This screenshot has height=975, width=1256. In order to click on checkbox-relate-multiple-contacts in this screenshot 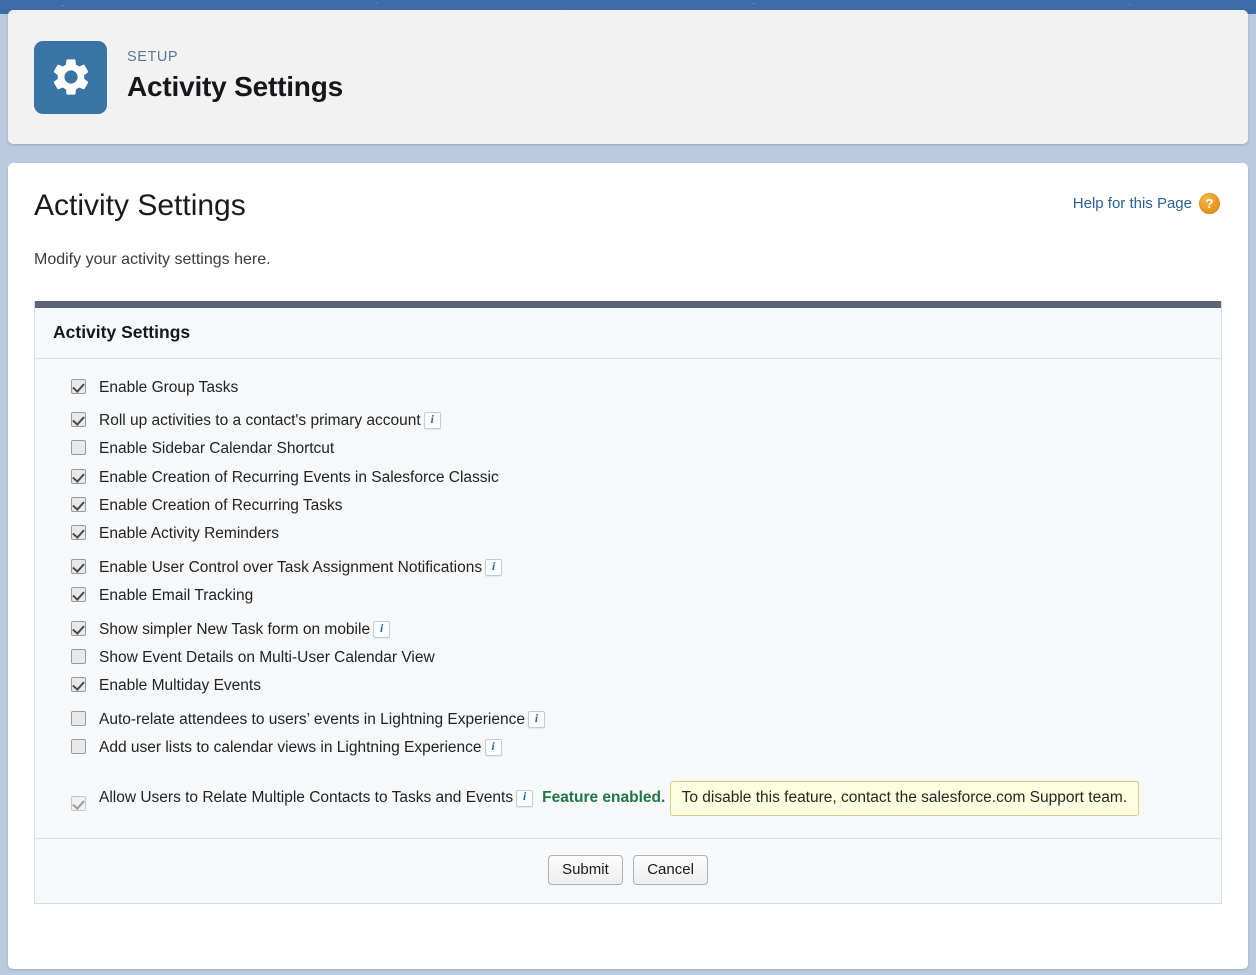, I will do `click(78, 804)`.